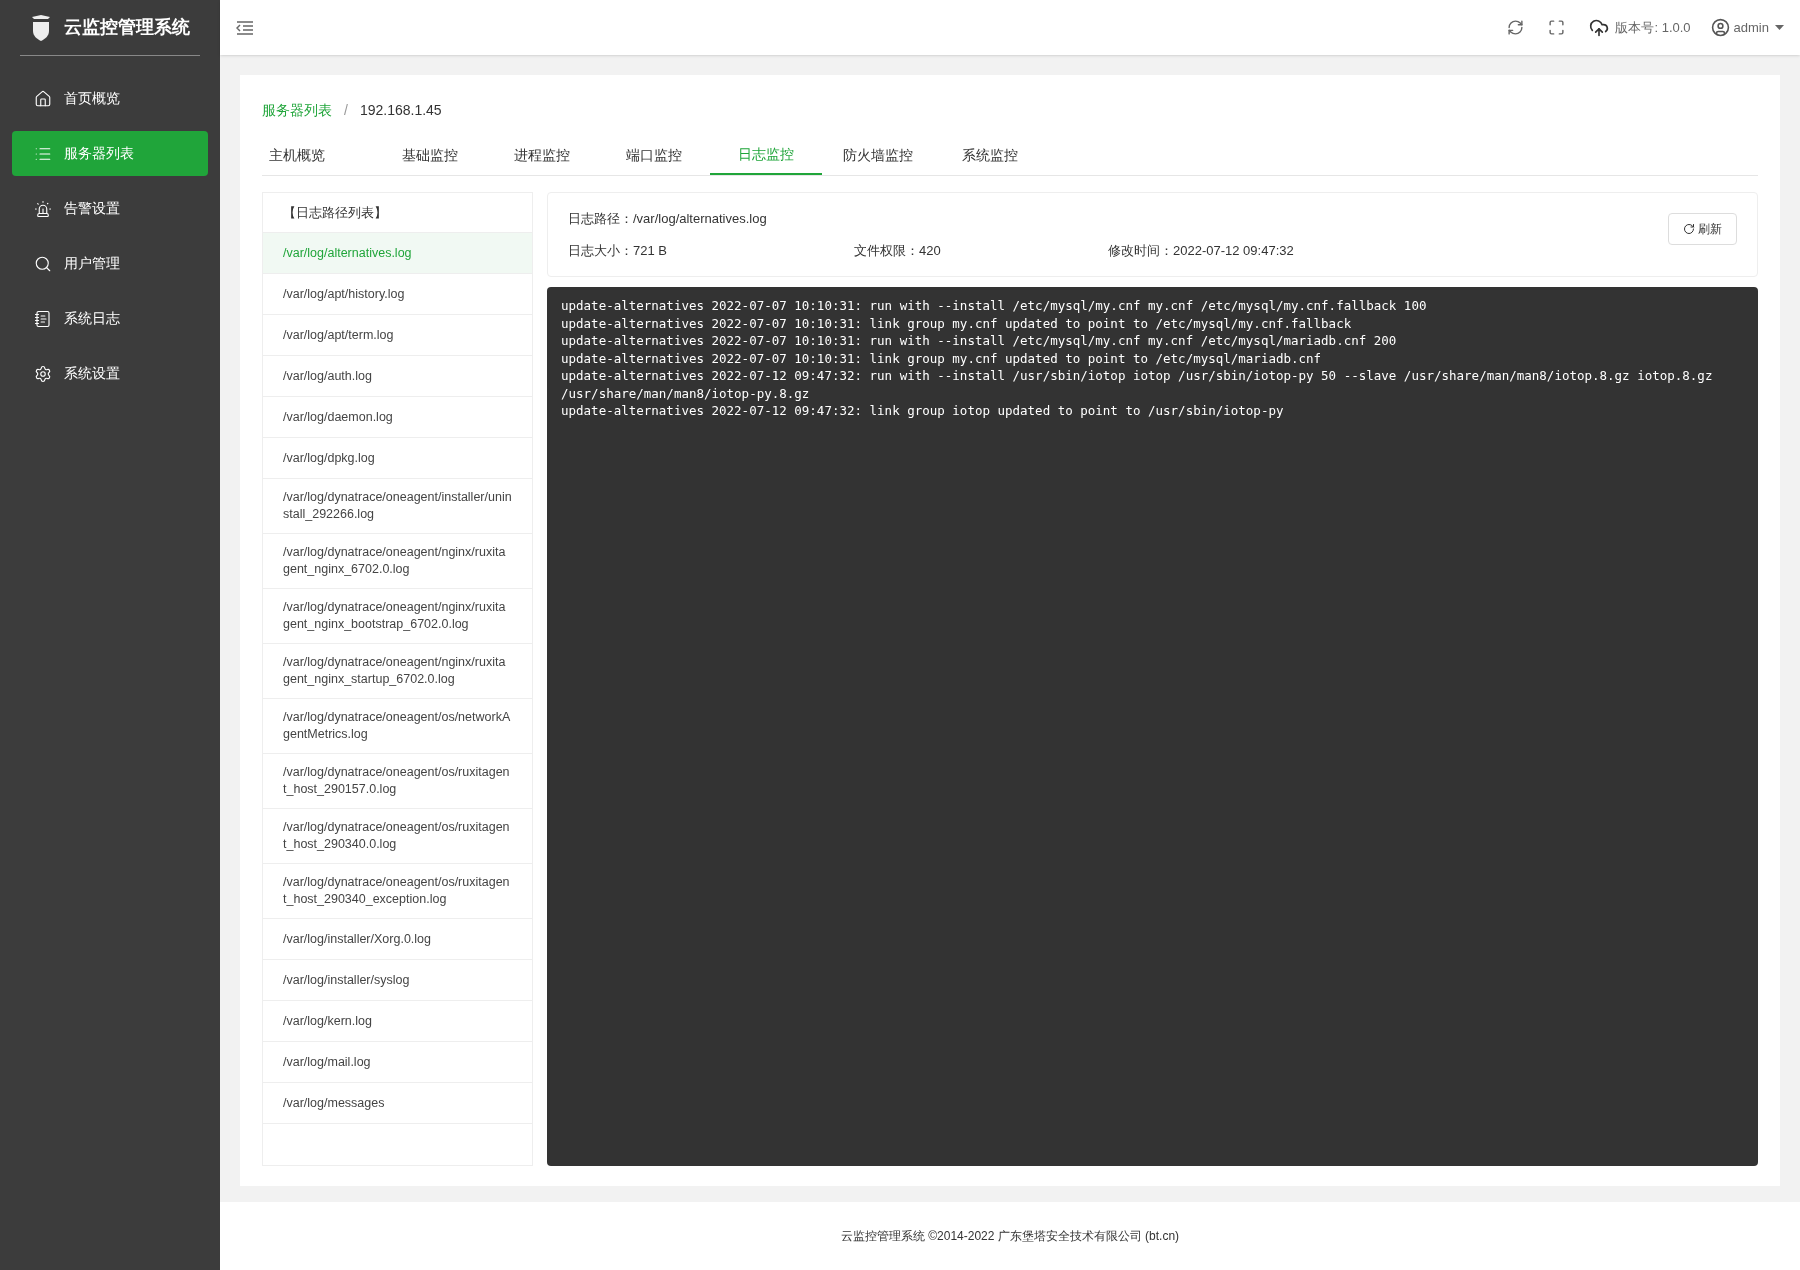  I want to click on tab: 系统监控, so click(990, 155).